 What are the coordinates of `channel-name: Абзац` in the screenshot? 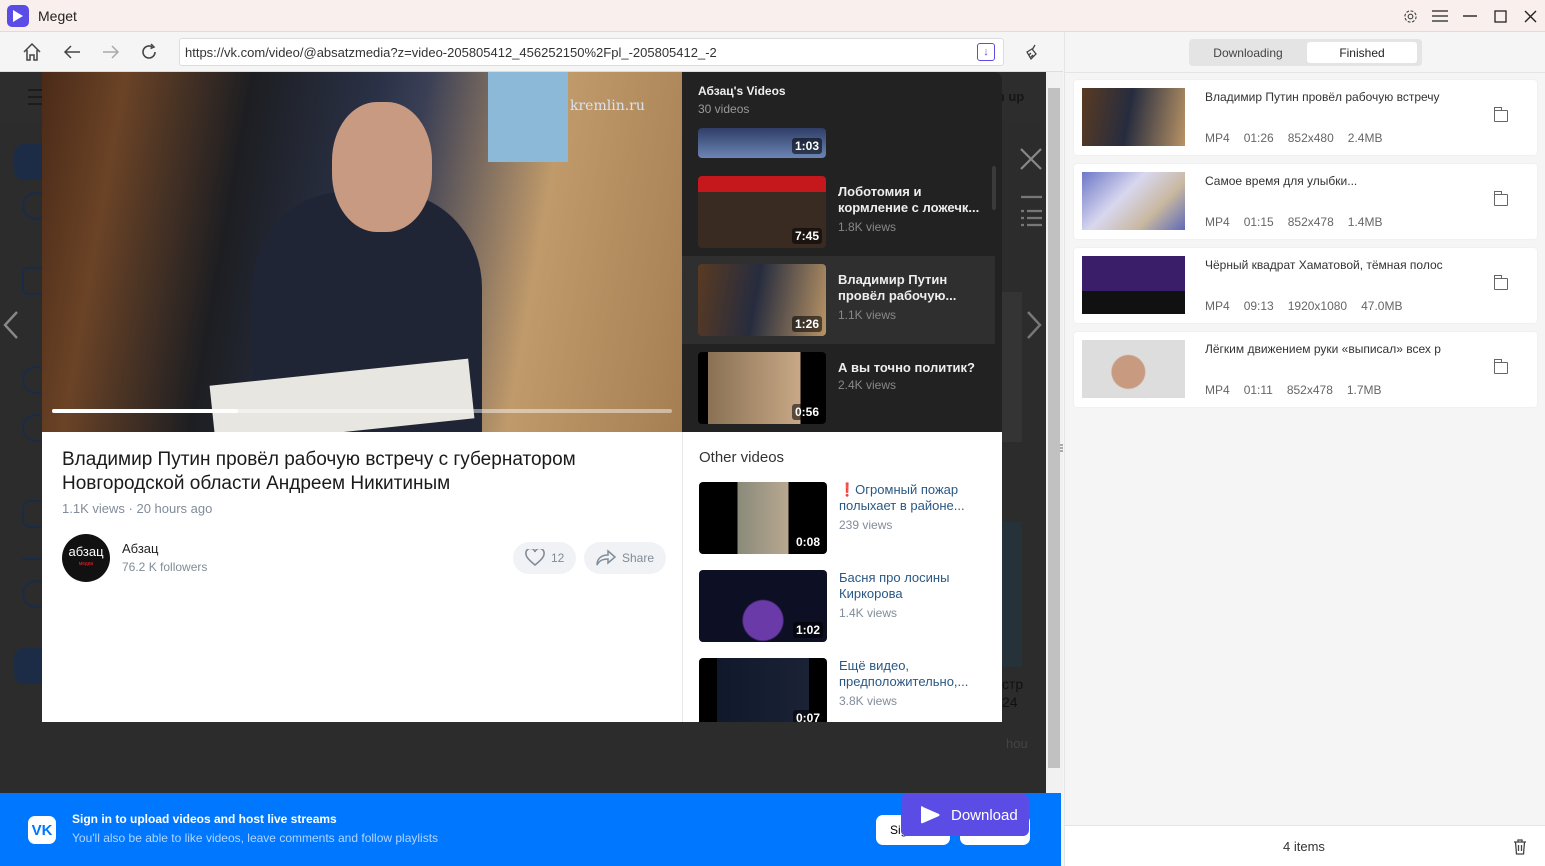 It's located at (140, 548).